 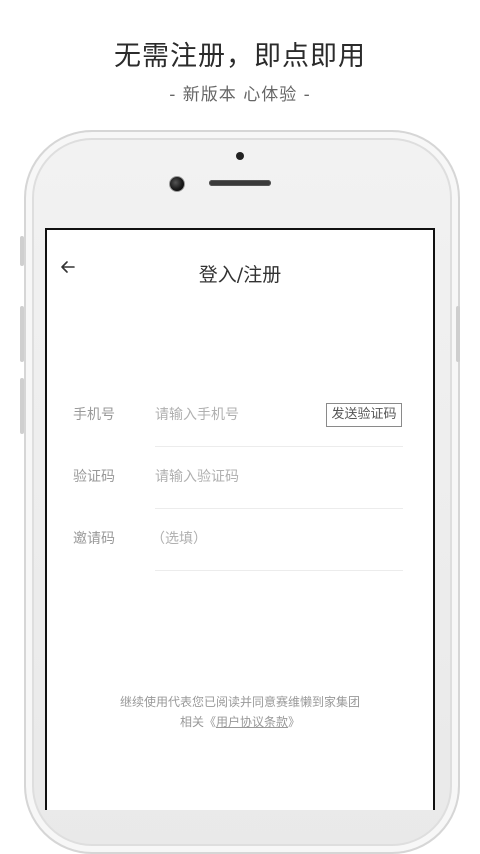 I want to click on agreement-line1: 继续使用代表您已阅读并同意赛维懒到家集团, so click(x=239, y=702).